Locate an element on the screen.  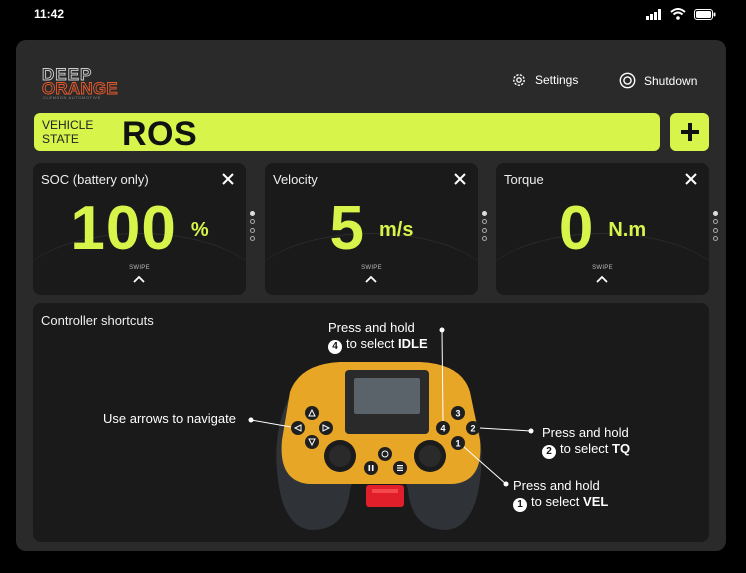
status-icons is located at coordinates (681, 14).